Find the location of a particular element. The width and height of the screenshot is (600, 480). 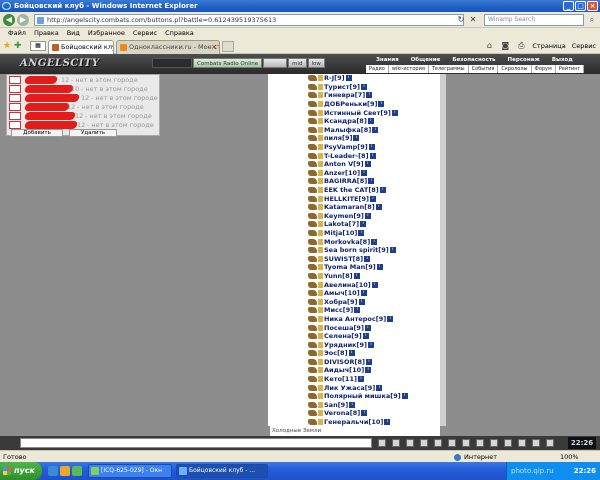

player-name: BAGIRRA[8] is located at coordinates (345, 181).